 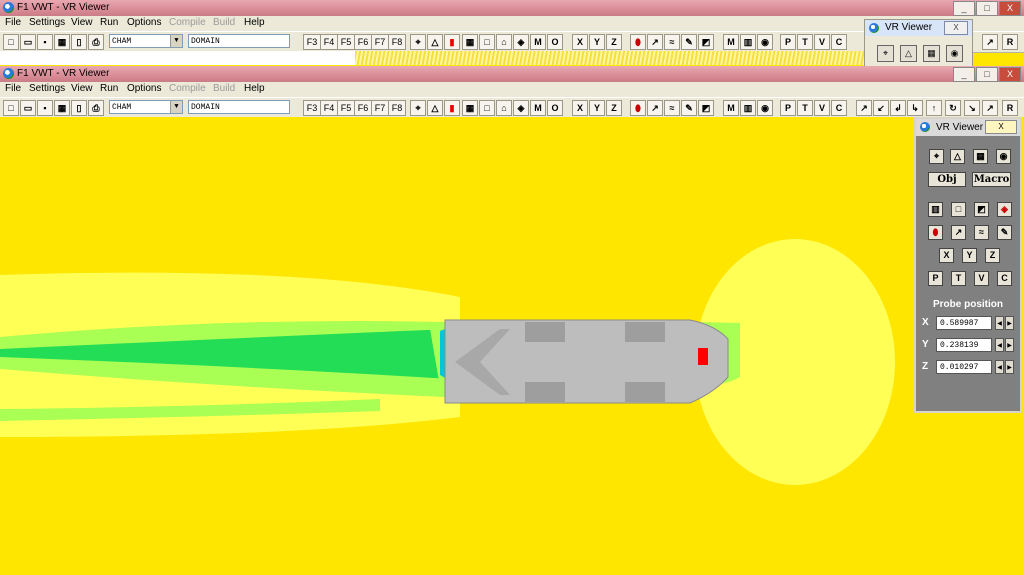 What do you see at coordinates (990, 108) in the screenshot?
I see `nav-zoom-icon: ↗` at bounding box center [990, 108].